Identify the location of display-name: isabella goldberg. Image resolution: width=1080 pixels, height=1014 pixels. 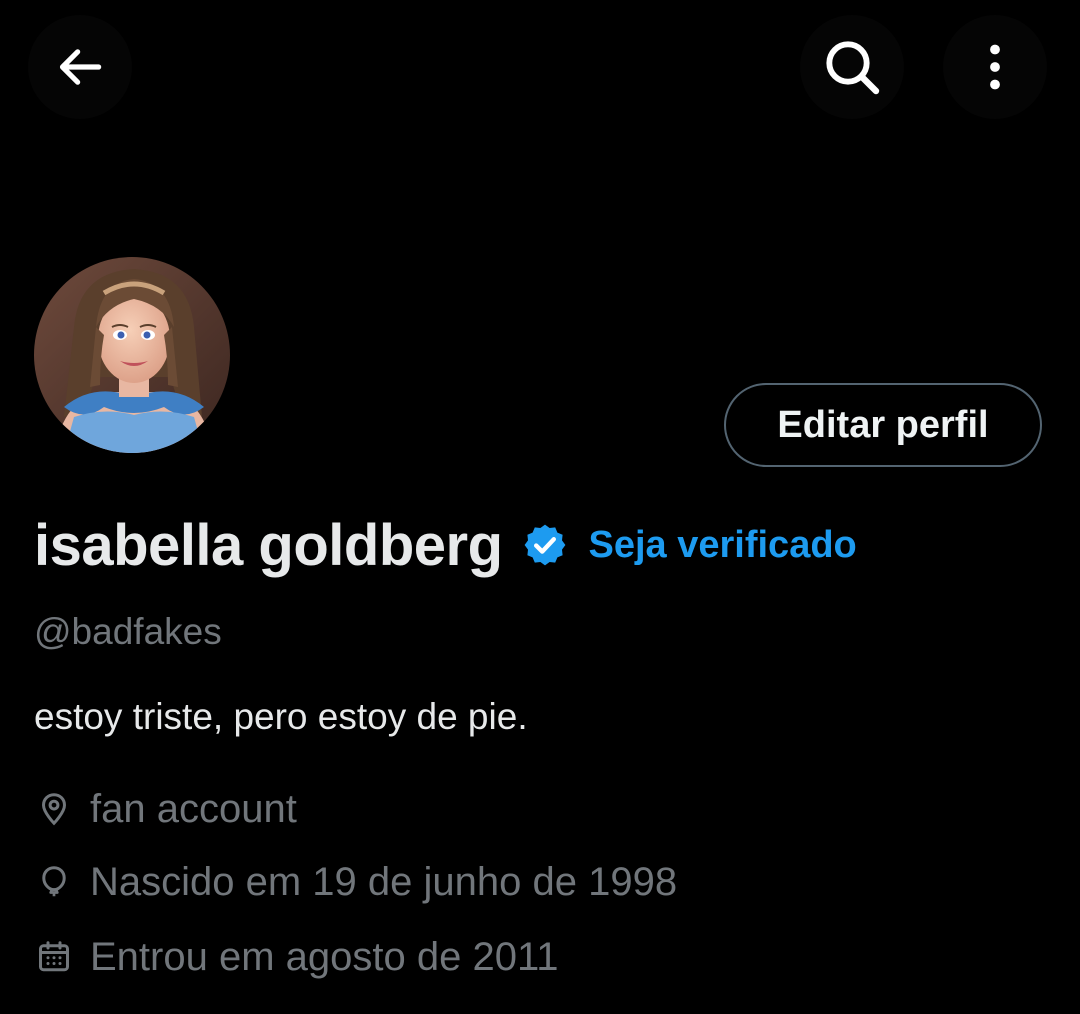
(268, 545).